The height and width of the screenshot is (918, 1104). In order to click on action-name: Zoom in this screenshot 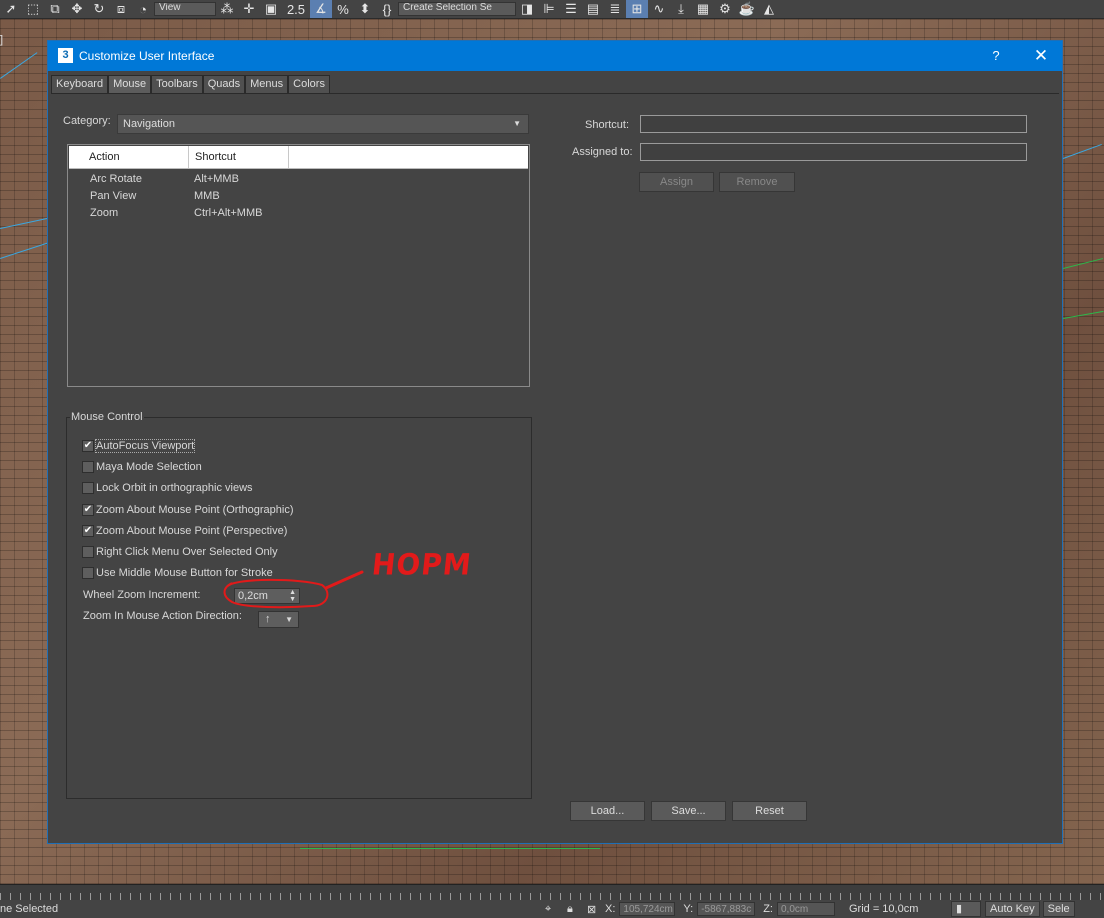, I will do `click(104, 213)`.